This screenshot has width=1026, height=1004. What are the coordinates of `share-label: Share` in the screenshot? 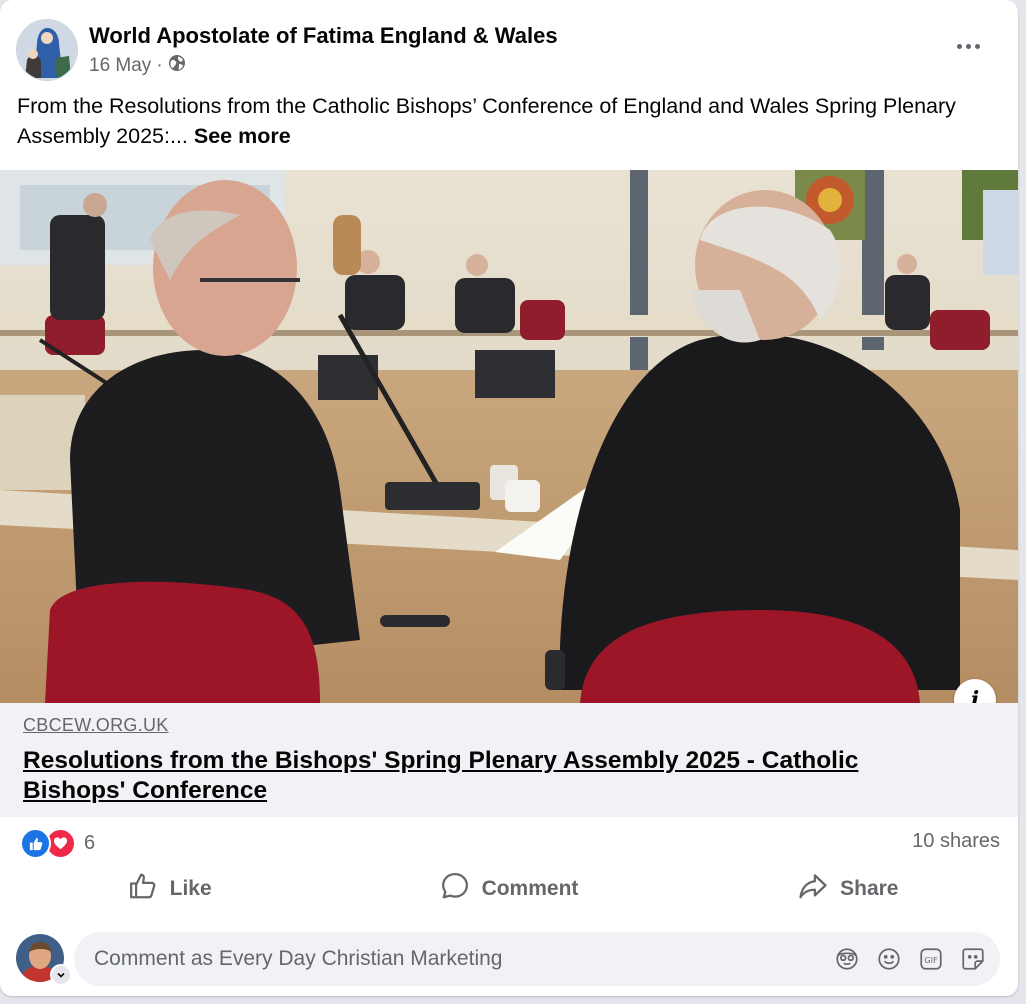 It's located at (869, 888).